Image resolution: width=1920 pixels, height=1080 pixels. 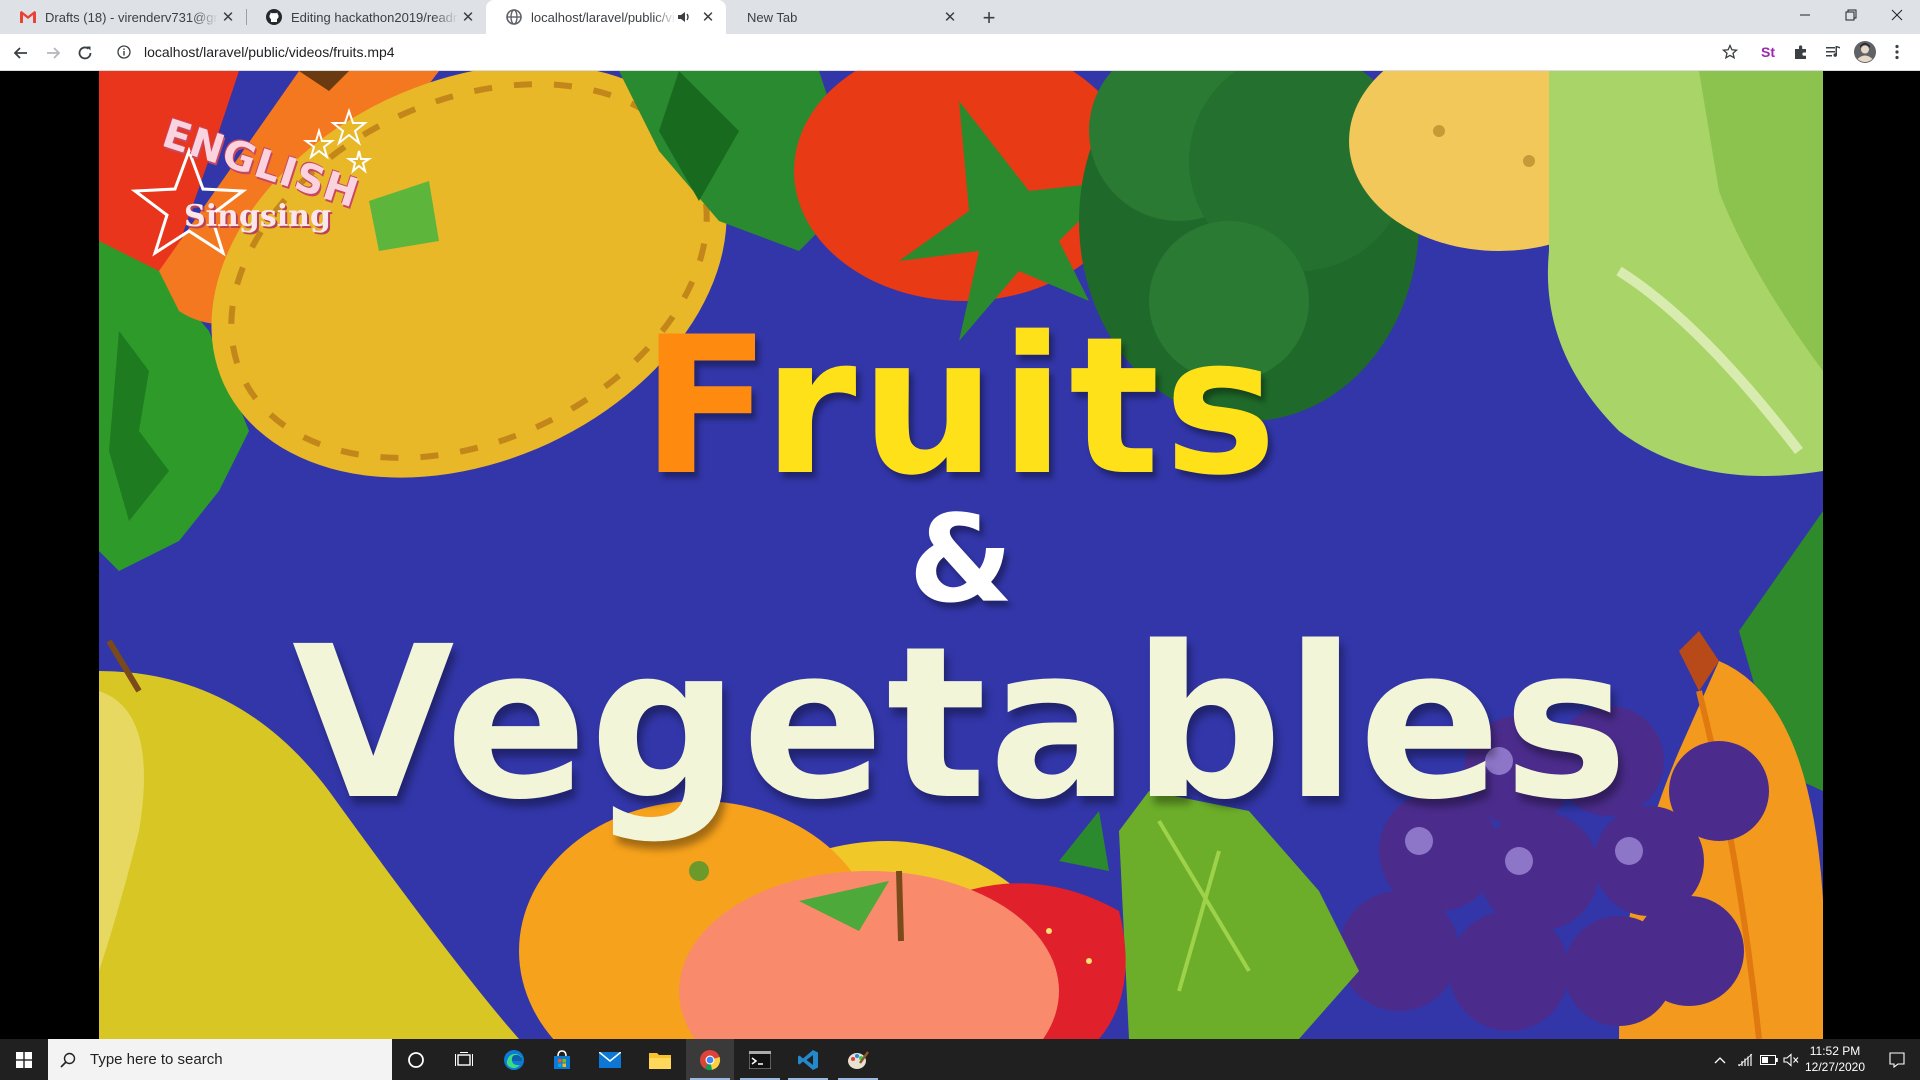 I want to click on title-fruits-rest: ruits, so click(x=1021, y=406).